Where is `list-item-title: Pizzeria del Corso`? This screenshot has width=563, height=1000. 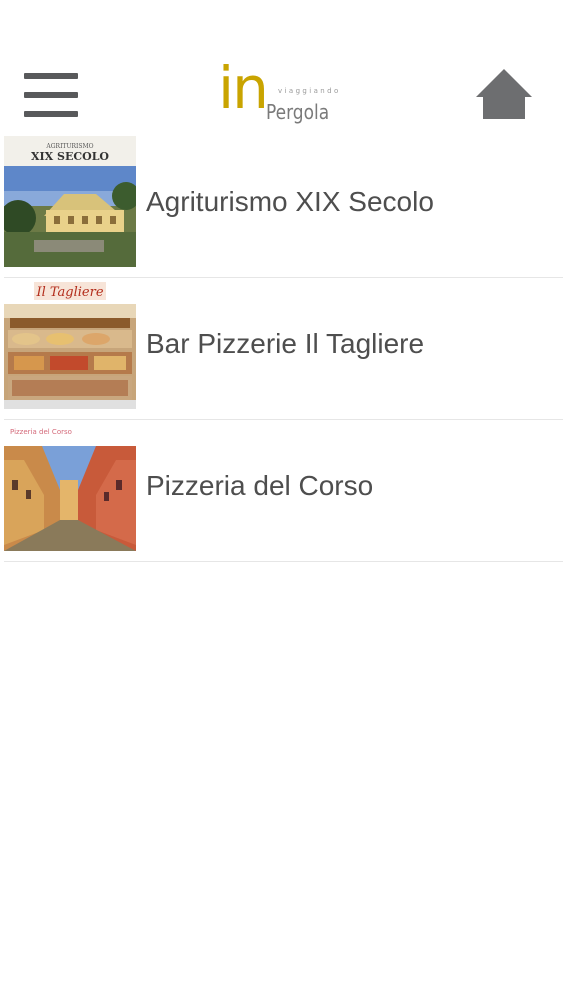
list-item-title: Pizzeria del Corso is located at coordinates (260, 485).